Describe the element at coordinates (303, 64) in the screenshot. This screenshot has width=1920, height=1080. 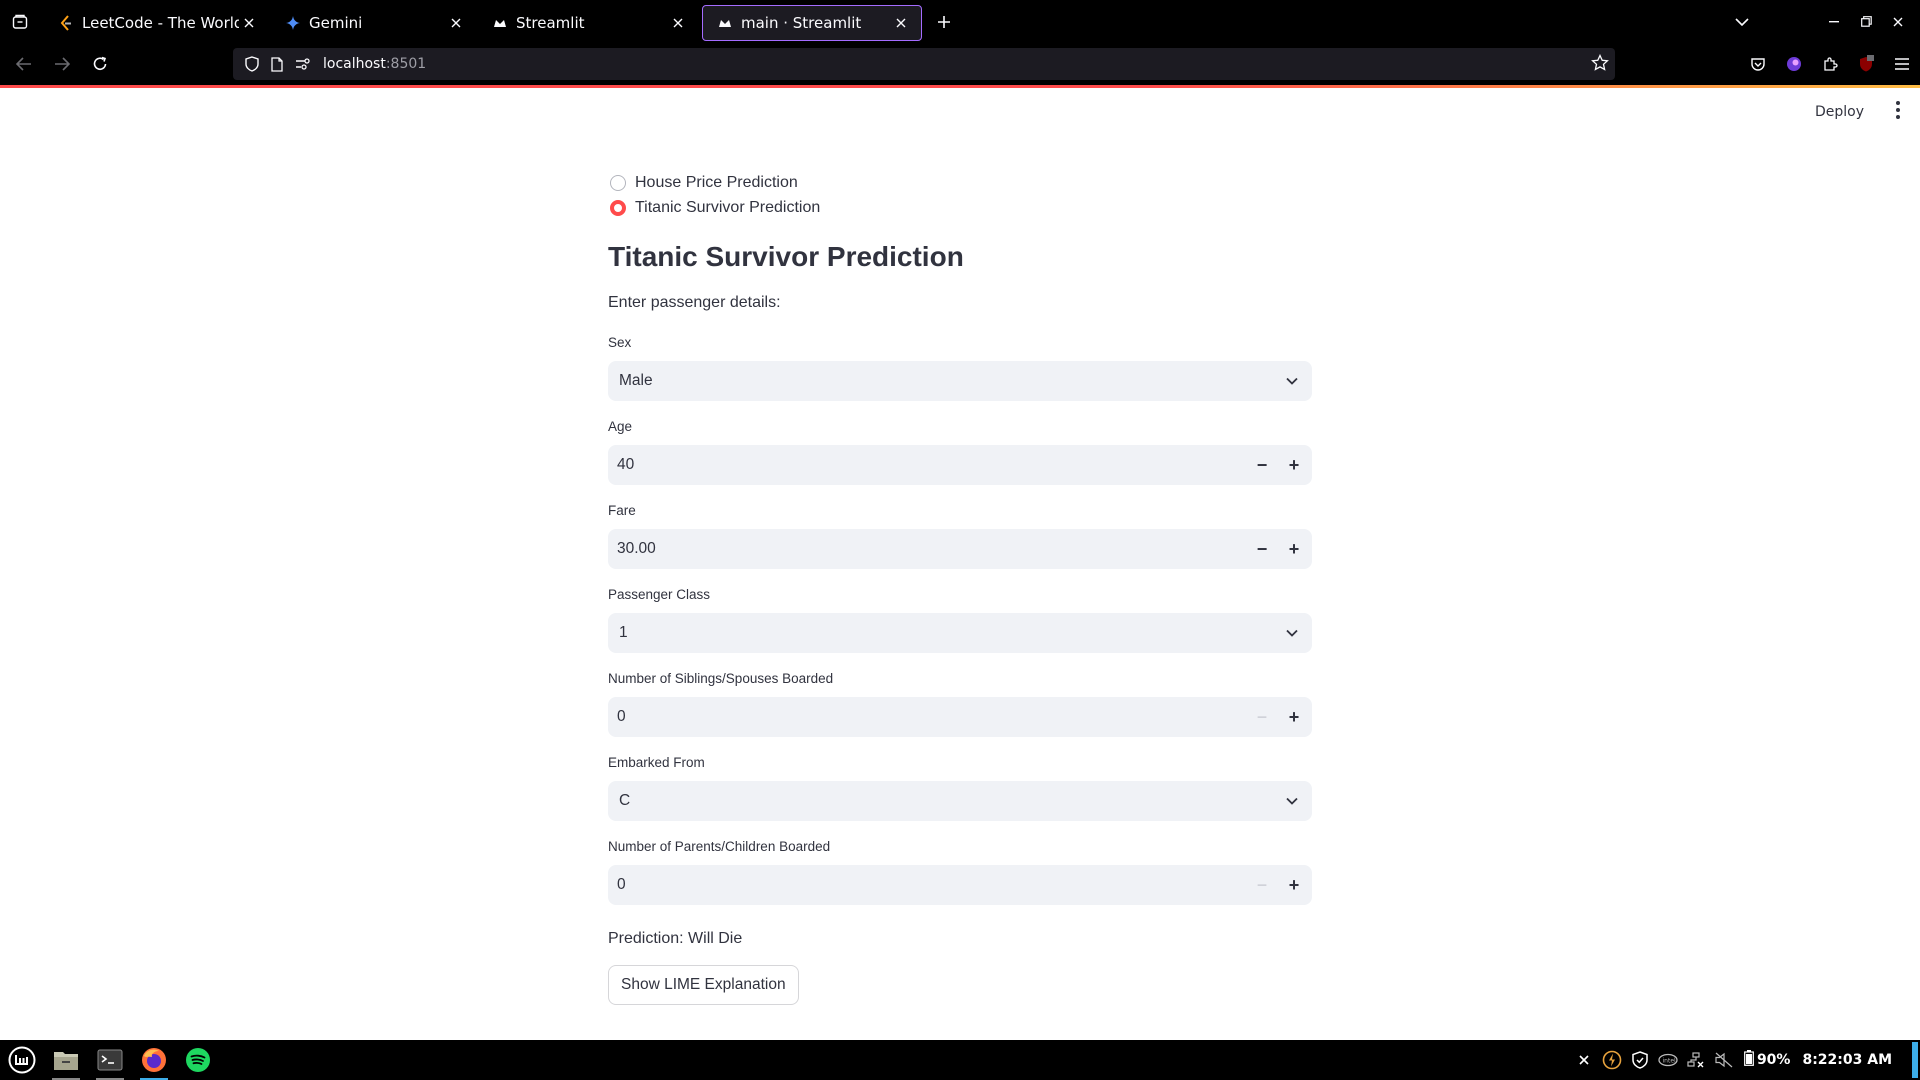
I see `permissions-icon` at that location.